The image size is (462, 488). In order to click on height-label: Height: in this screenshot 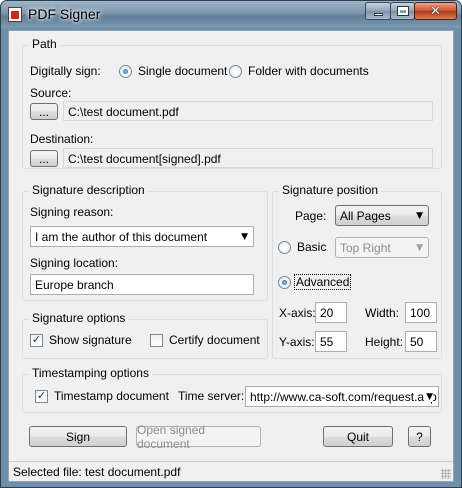, I will do `click(384, 342)`.